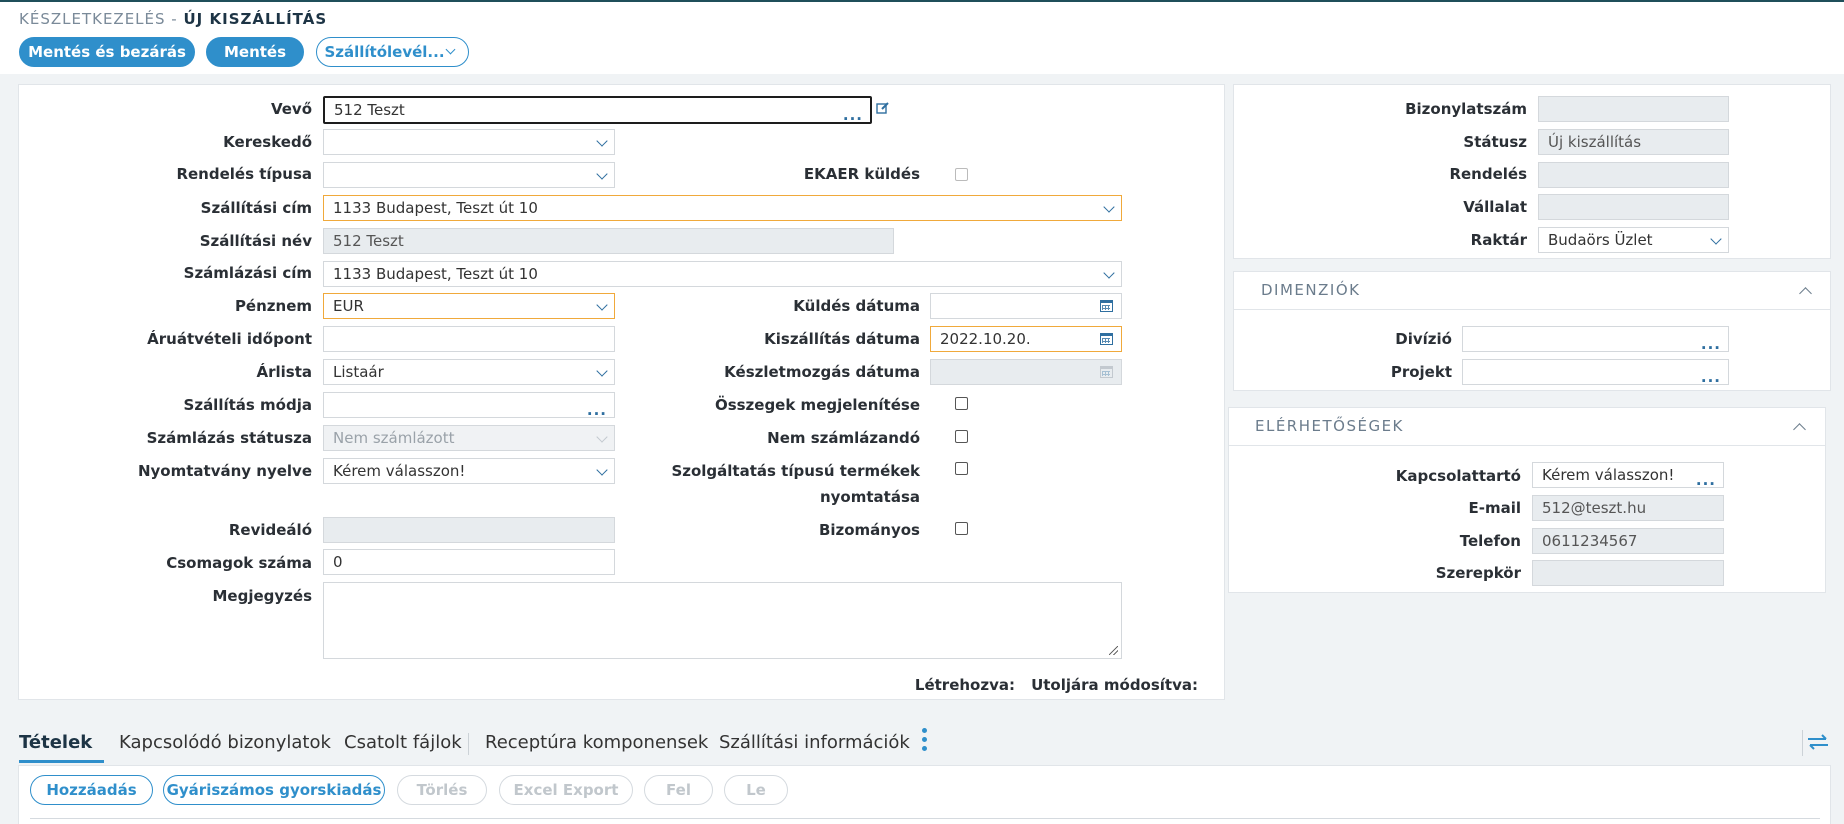 The height and width of the screenshot is (824, 1844). What do you see at coordinates (403, 742) in the screenshot?
I see `tab-attached-files: Csatolt fájlok` at bounding box center [403, 742].